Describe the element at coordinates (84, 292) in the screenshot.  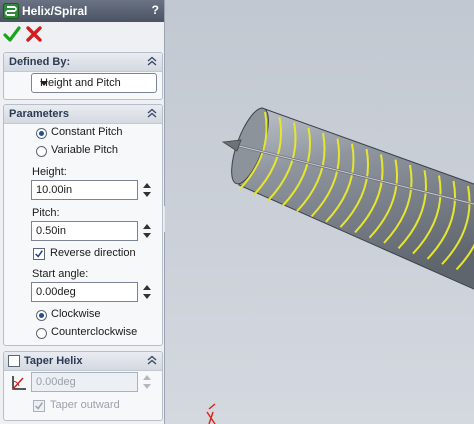
I see `start-angle-input: 0.00deg` at that location.